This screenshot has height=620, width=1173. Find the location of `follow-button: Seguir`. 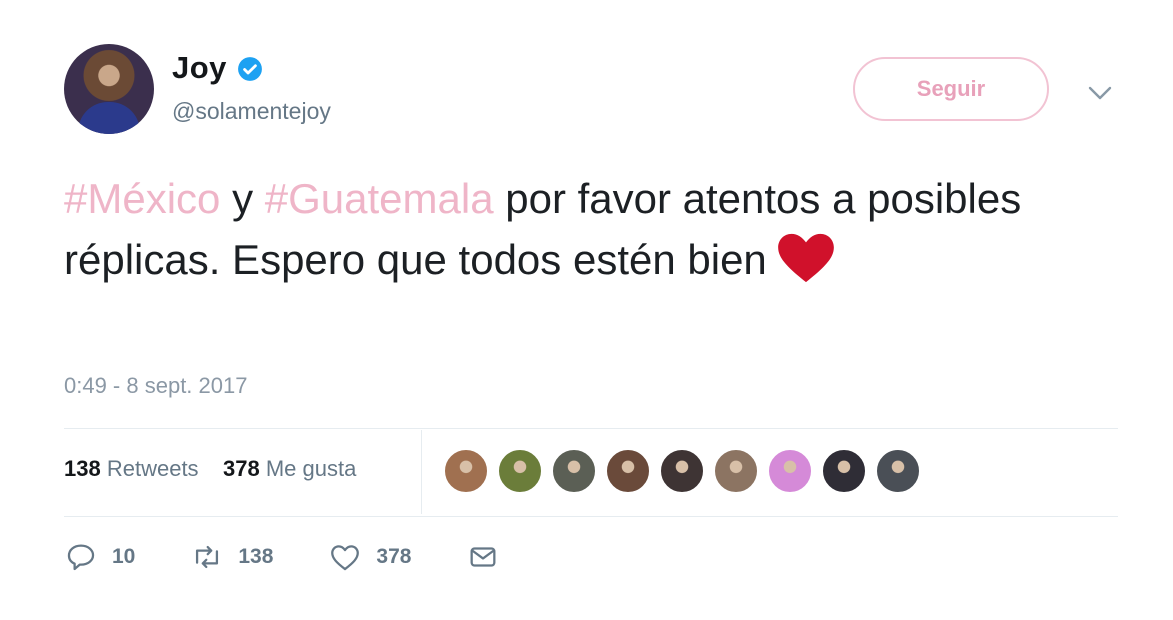

follow-button: Seguir is located at coordinates (951, 89).